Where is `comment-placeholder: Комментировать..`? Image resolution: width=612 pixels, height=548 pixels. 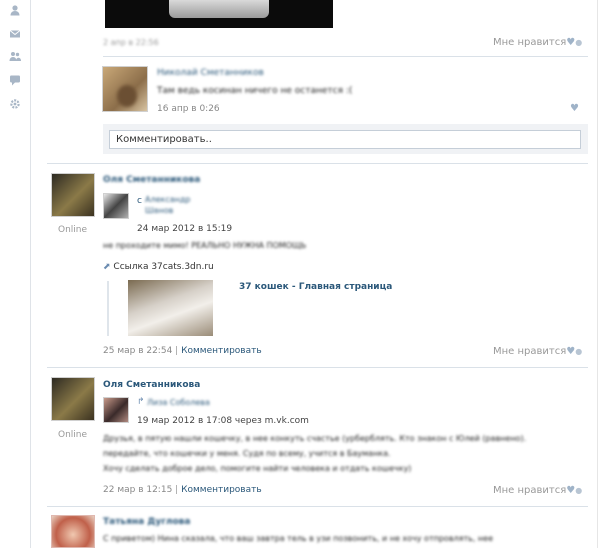 comment-placeholder: Комментировать.. is located at coordinates (164, 139).